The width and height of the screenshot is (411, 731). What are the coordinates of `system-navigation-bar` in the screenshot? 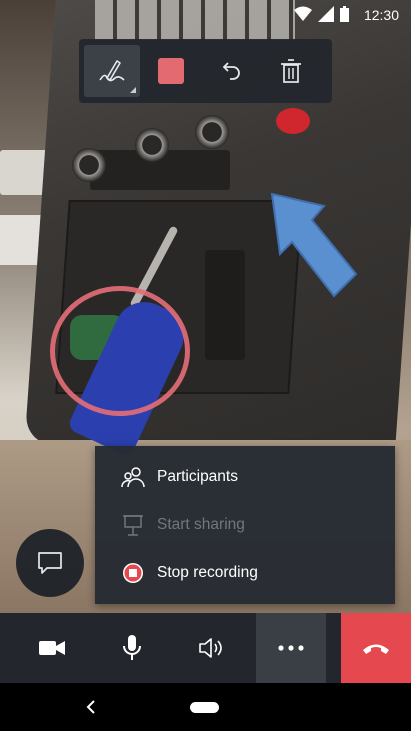 It's located at (205, 707).